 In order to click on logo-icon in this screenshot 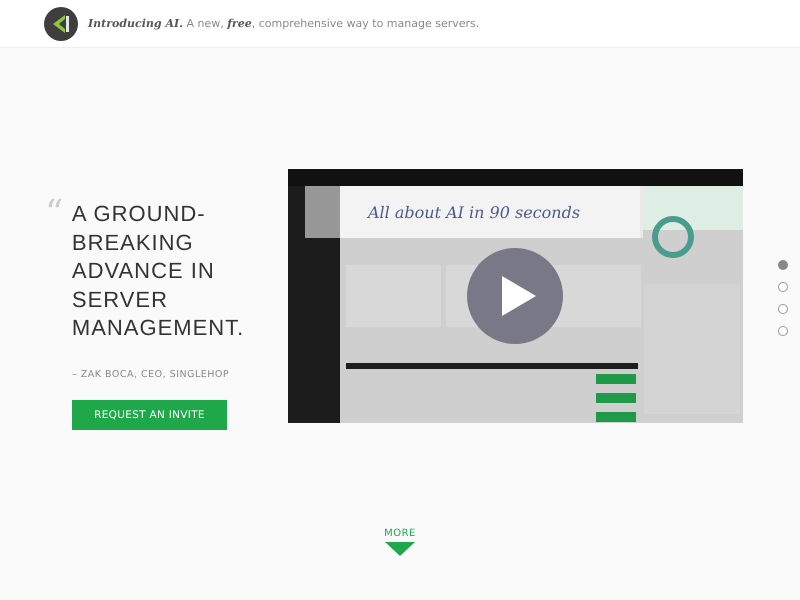, I will do `click(61, 23)`.